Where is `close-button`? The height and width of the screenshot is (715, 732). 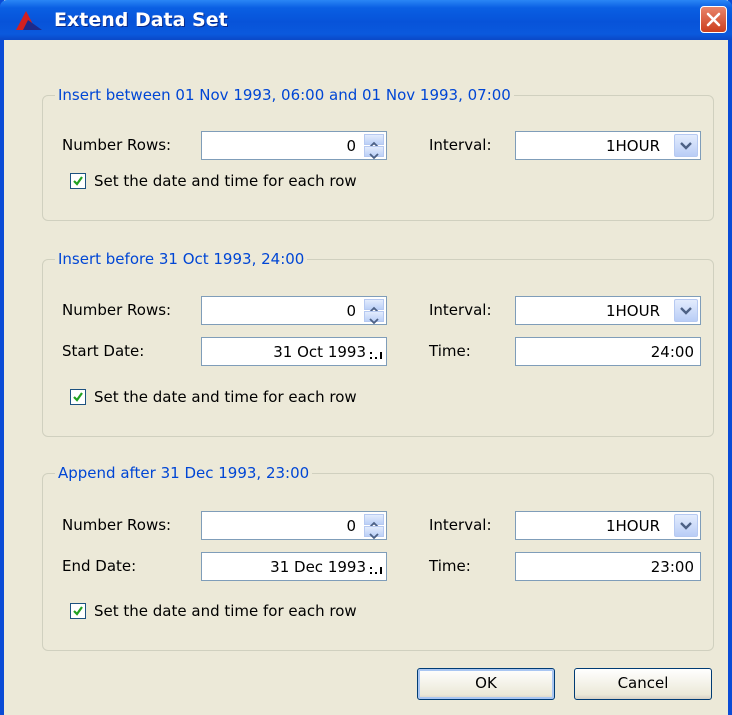
close-button is located at coordinates (713, 19).